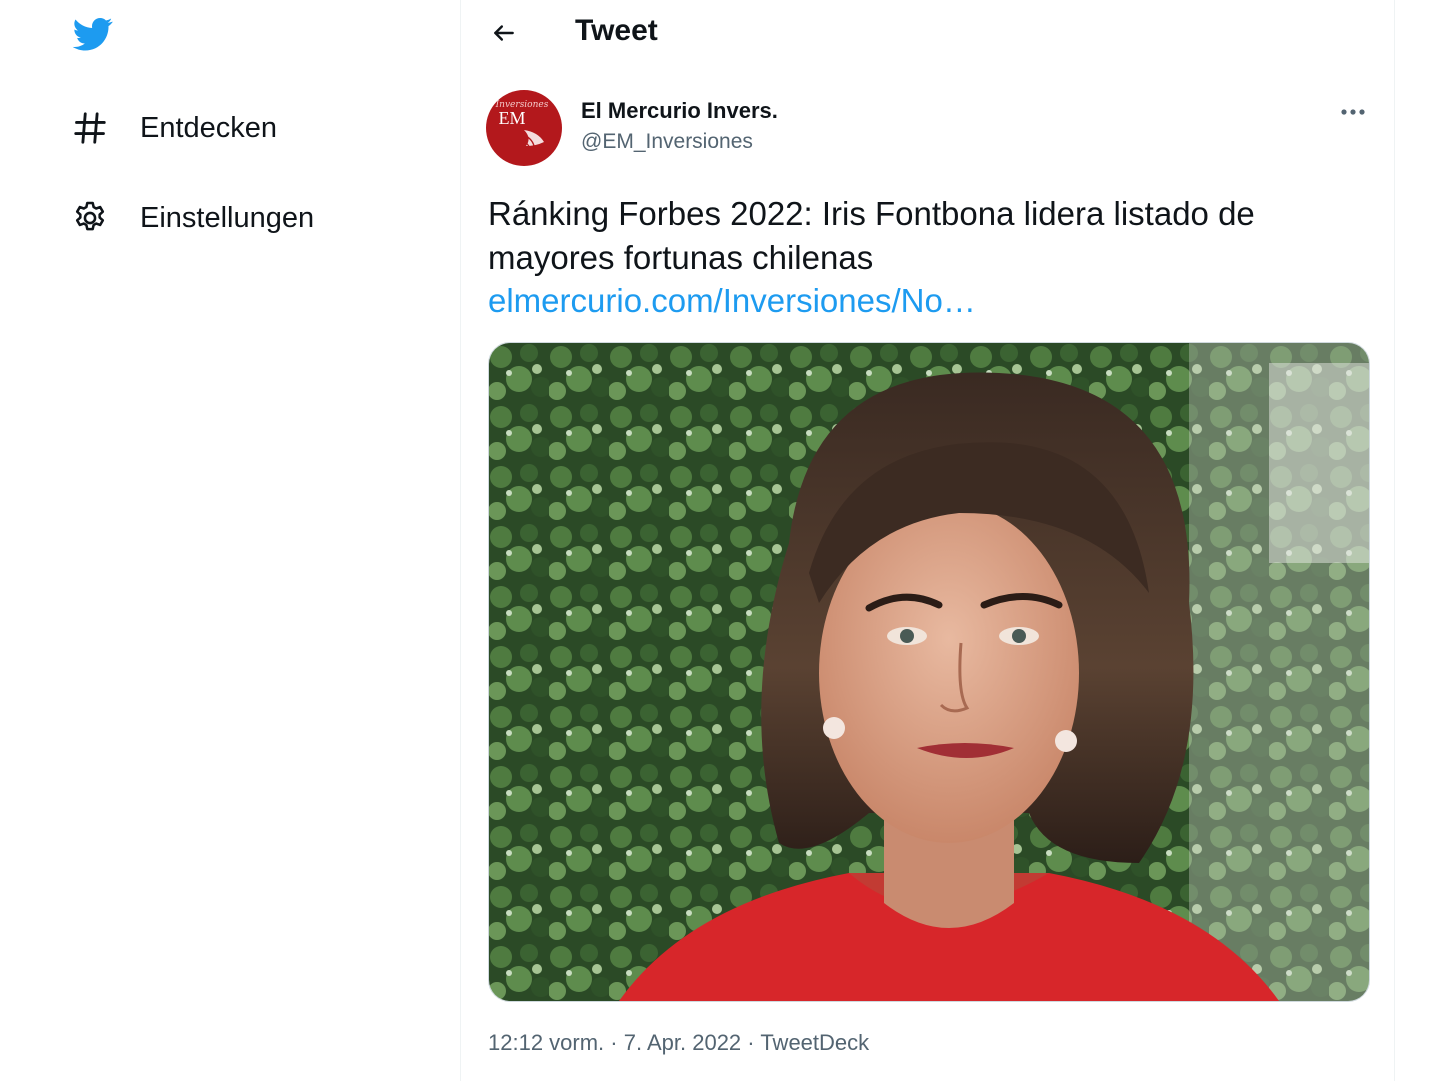  What do you see at coordinates (616, 30) in the screenshot?
I see `page-title: Tweet` at bounding box center [616, 30].